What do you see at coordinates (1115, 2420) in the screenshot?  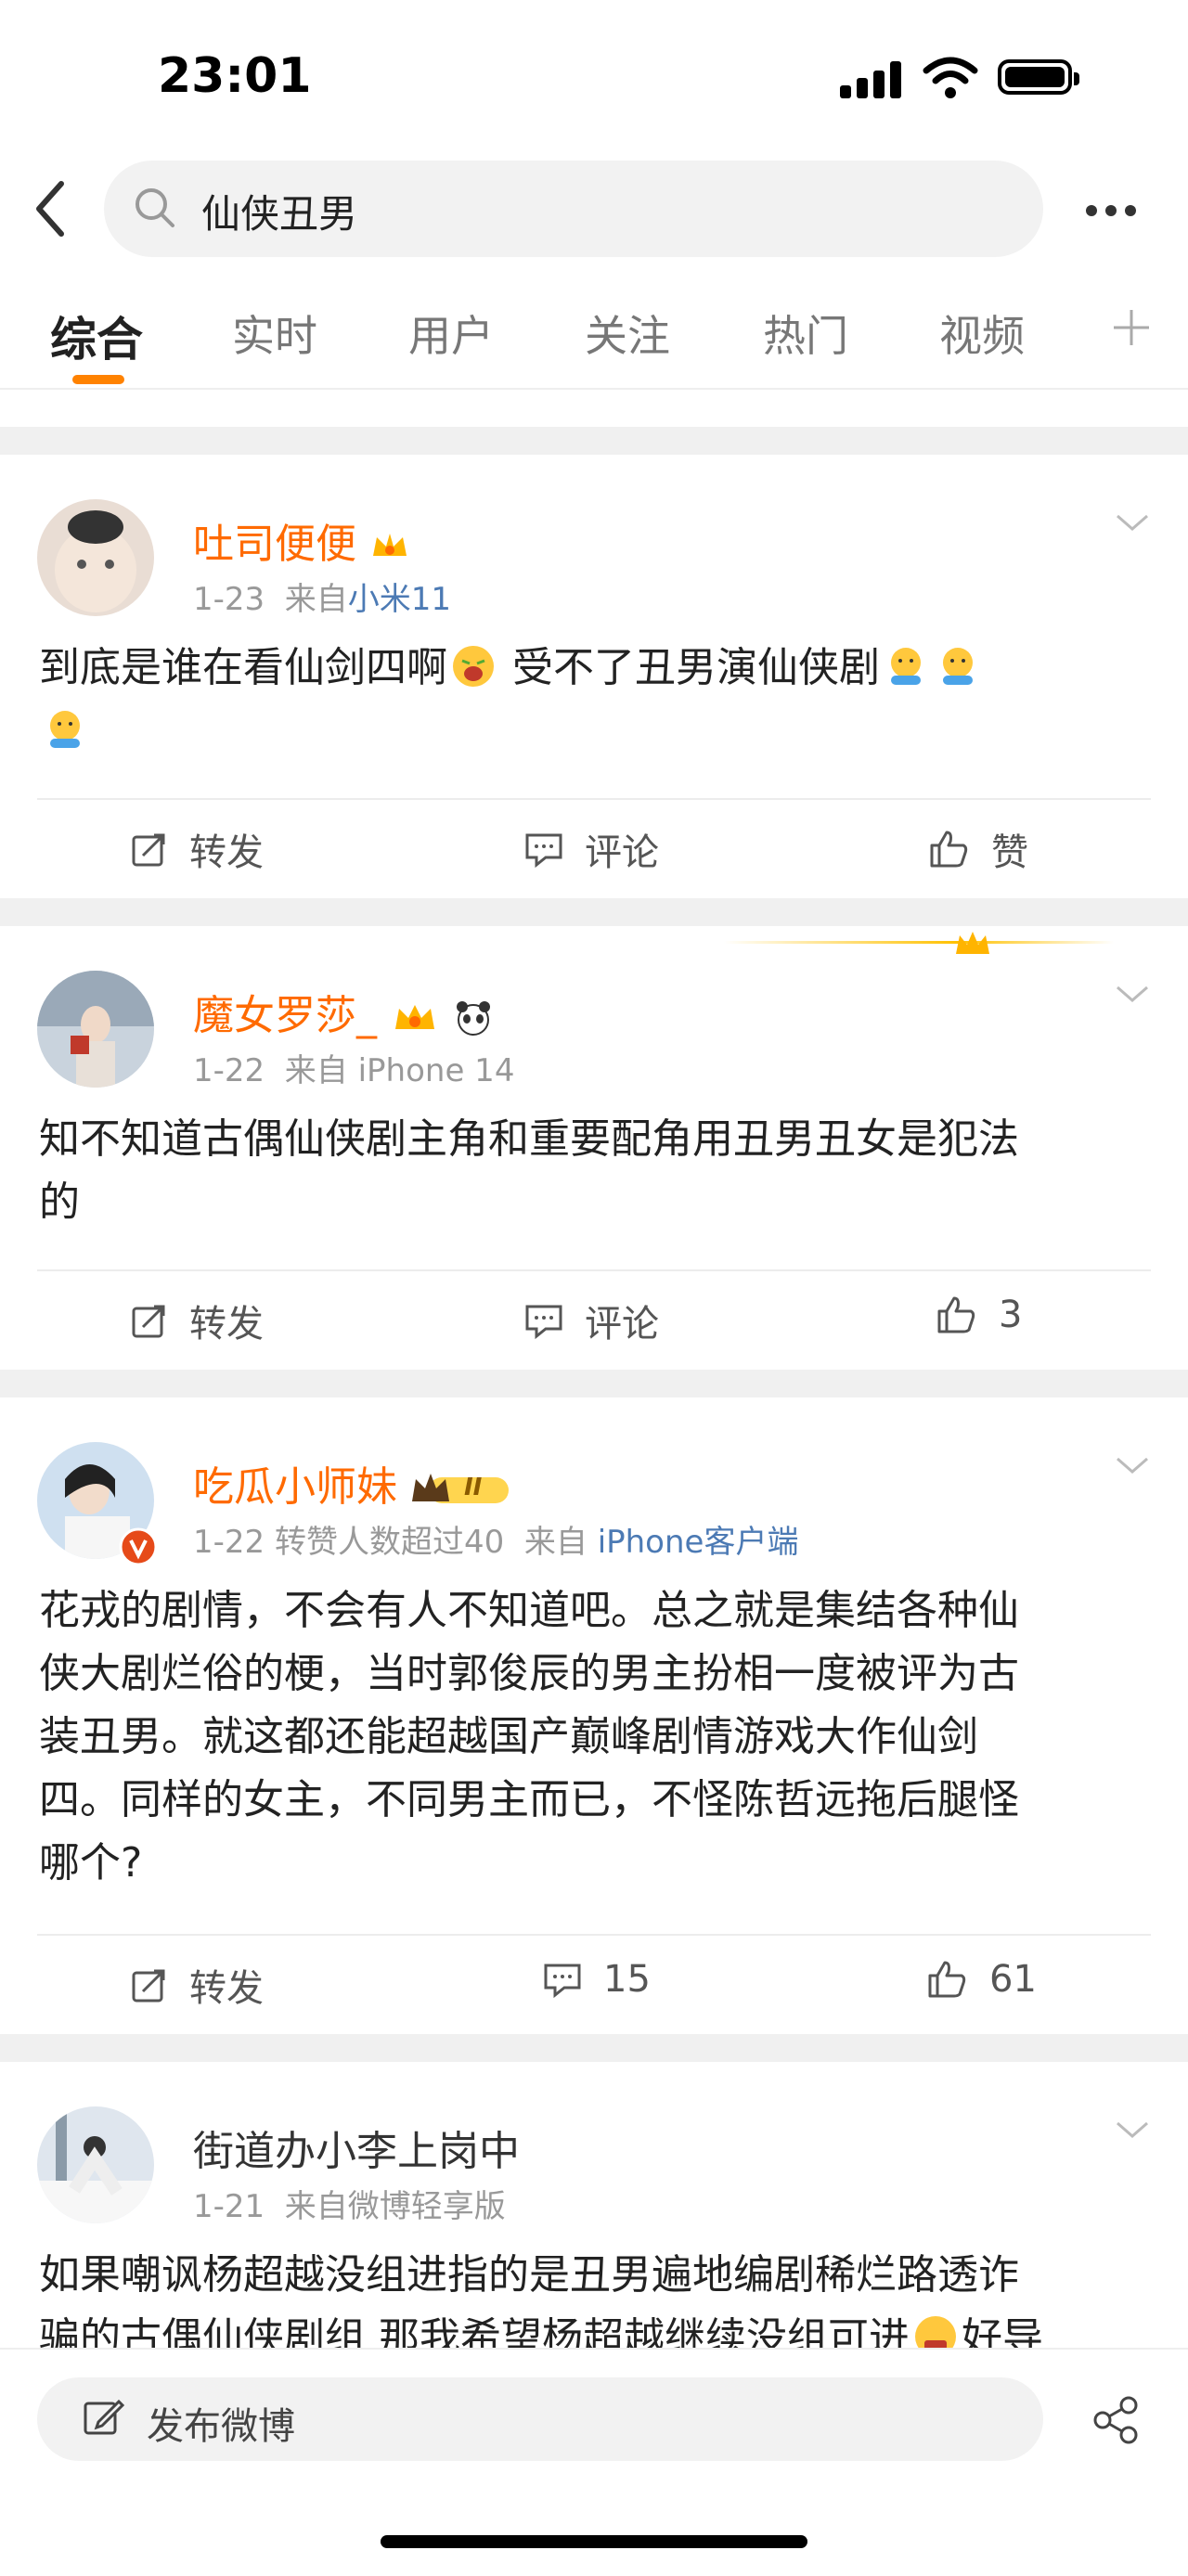 I see `share-icon` at bounding box center [1115, 2420].